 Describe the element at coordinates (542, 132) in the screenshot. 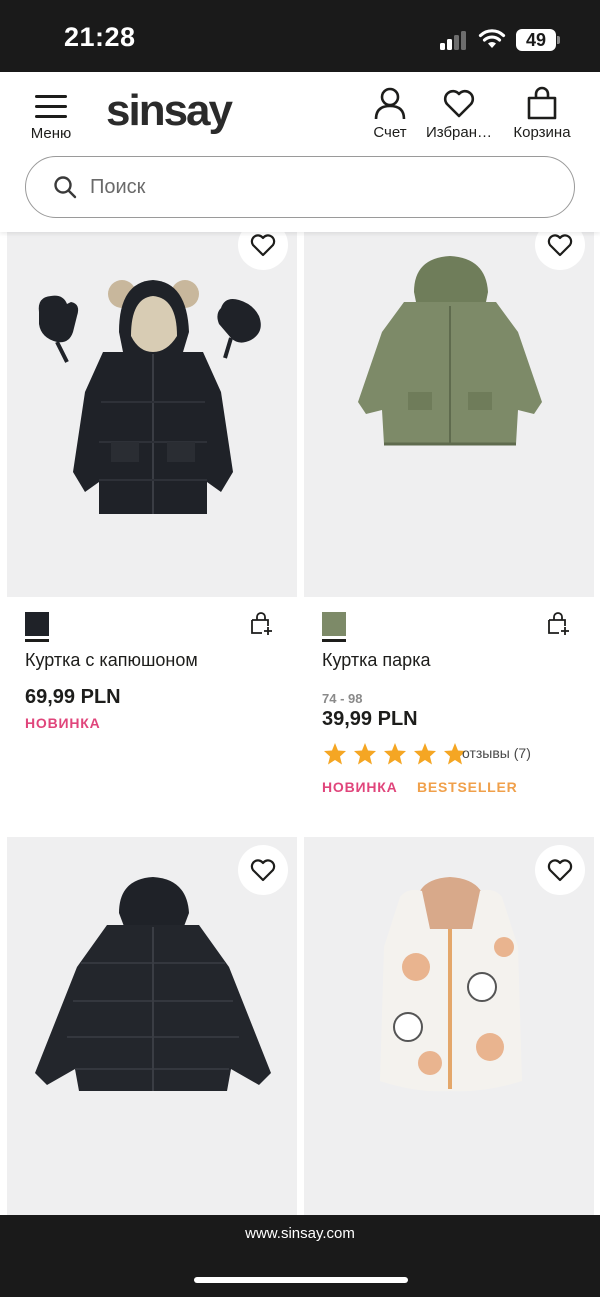

I see `cart-label: Корзина` at that location.